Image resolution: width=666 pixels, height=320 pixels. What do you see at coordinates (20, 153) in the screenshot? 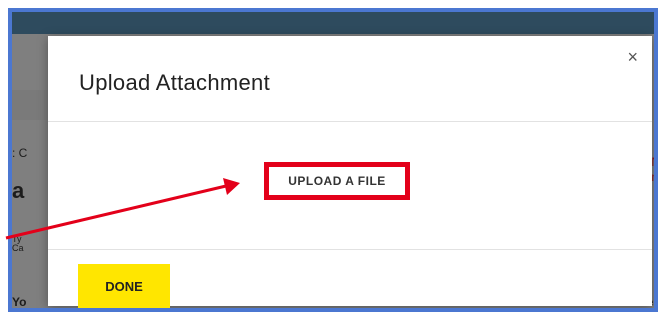
I see `background-text: : C` at bounding box center [20, 153].